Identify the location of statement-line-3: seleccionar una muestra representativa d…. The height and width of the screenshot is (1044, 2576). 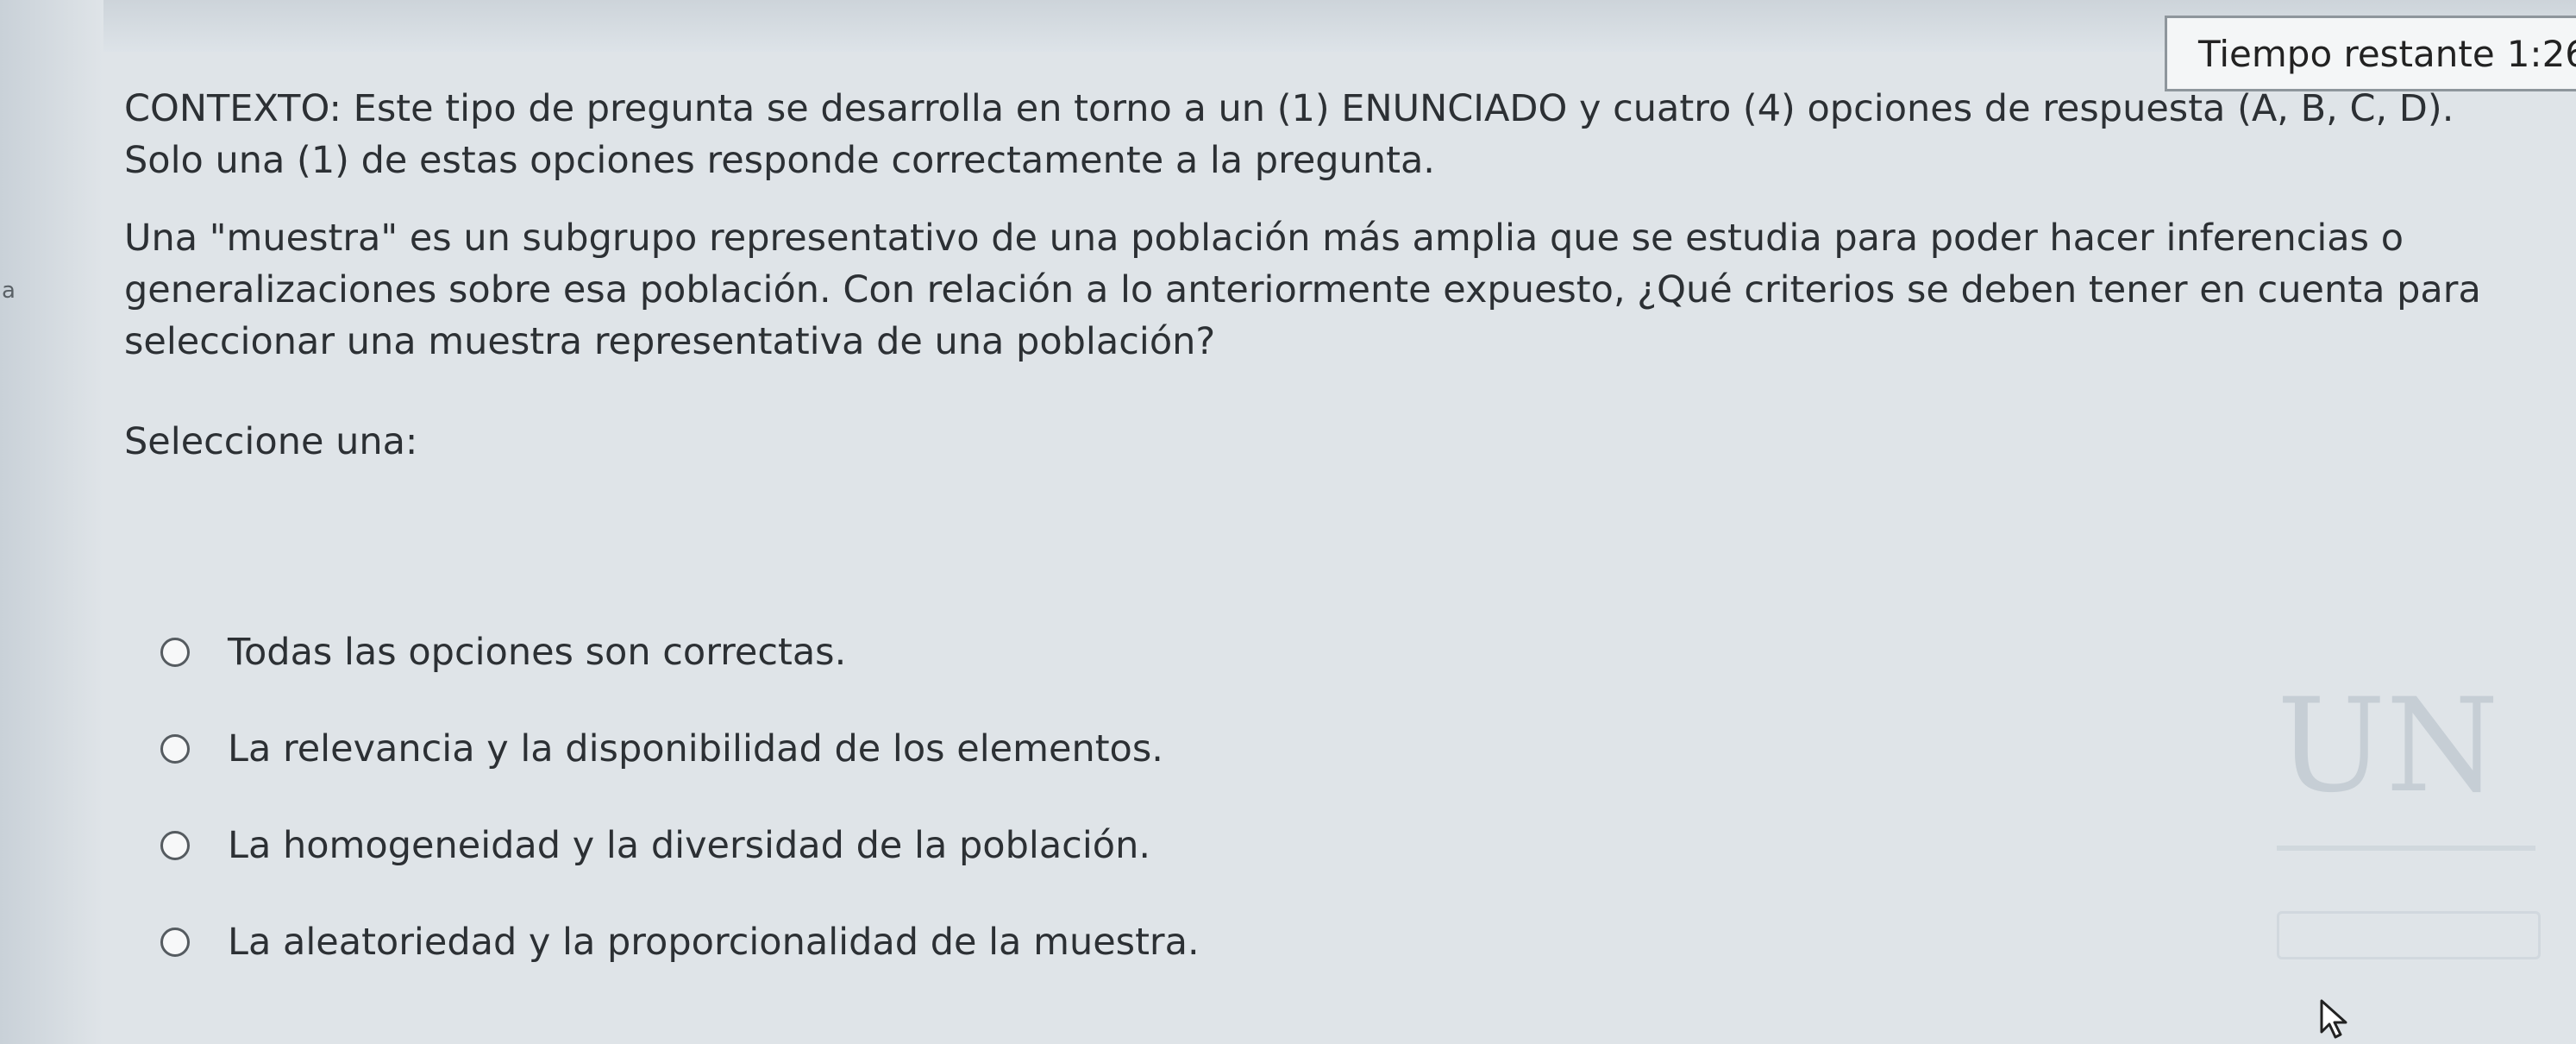
(670, 342).